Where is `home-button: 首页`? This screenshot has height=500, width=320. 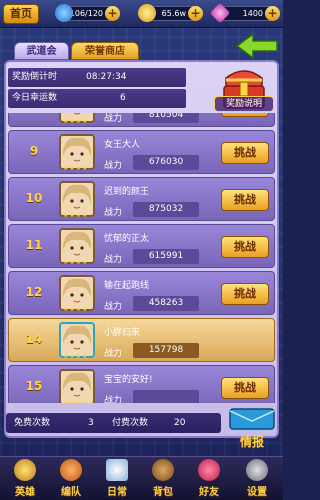
home-button: 首页 is located at coordinates (21, 14).